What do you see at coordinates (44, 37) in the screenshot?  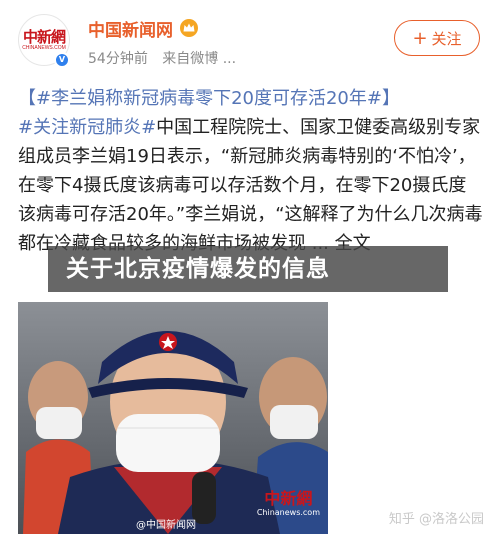 I see `avatar-logo-text: 中新網` at bounding box center [44, 37].